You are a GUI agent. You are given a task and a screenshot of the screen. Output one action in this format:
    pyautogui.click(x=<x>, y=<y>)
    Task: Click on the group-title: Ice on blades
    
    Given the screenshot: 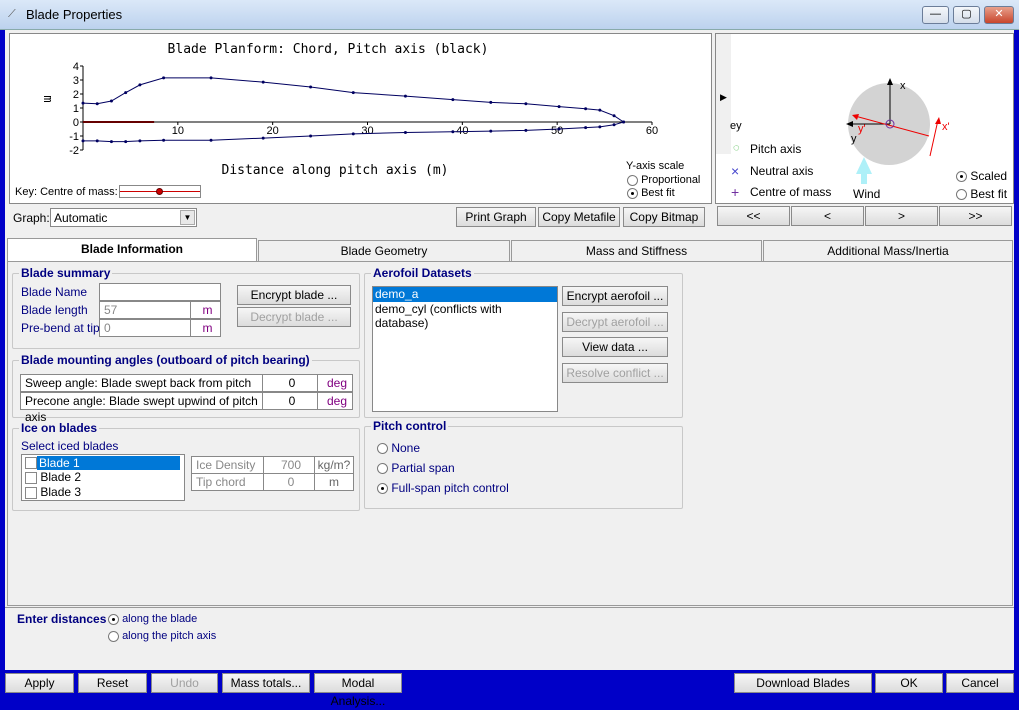 What is the action you would take?
    pyautogui.click(x=59, y=428)
    